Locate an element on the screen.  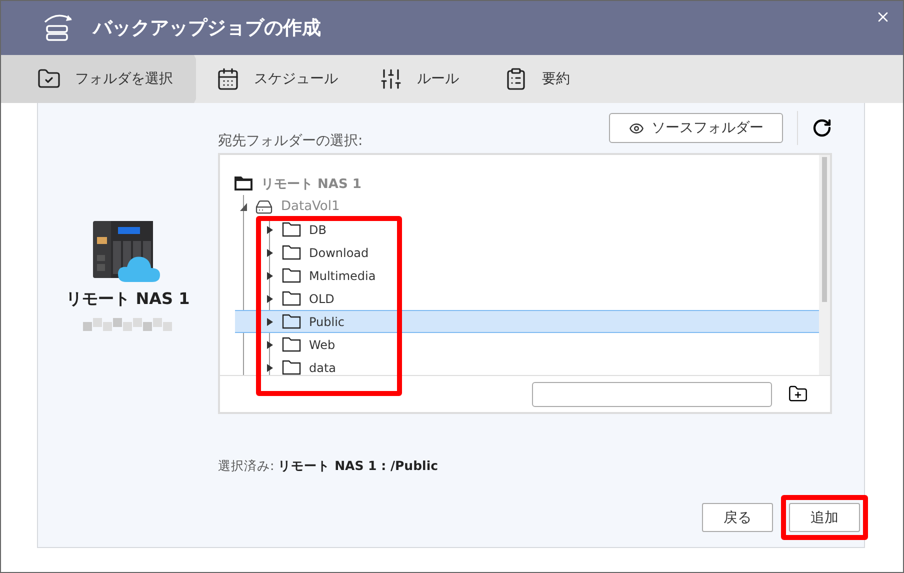
wizard-step: ルール is located at coordinates (421, 79).